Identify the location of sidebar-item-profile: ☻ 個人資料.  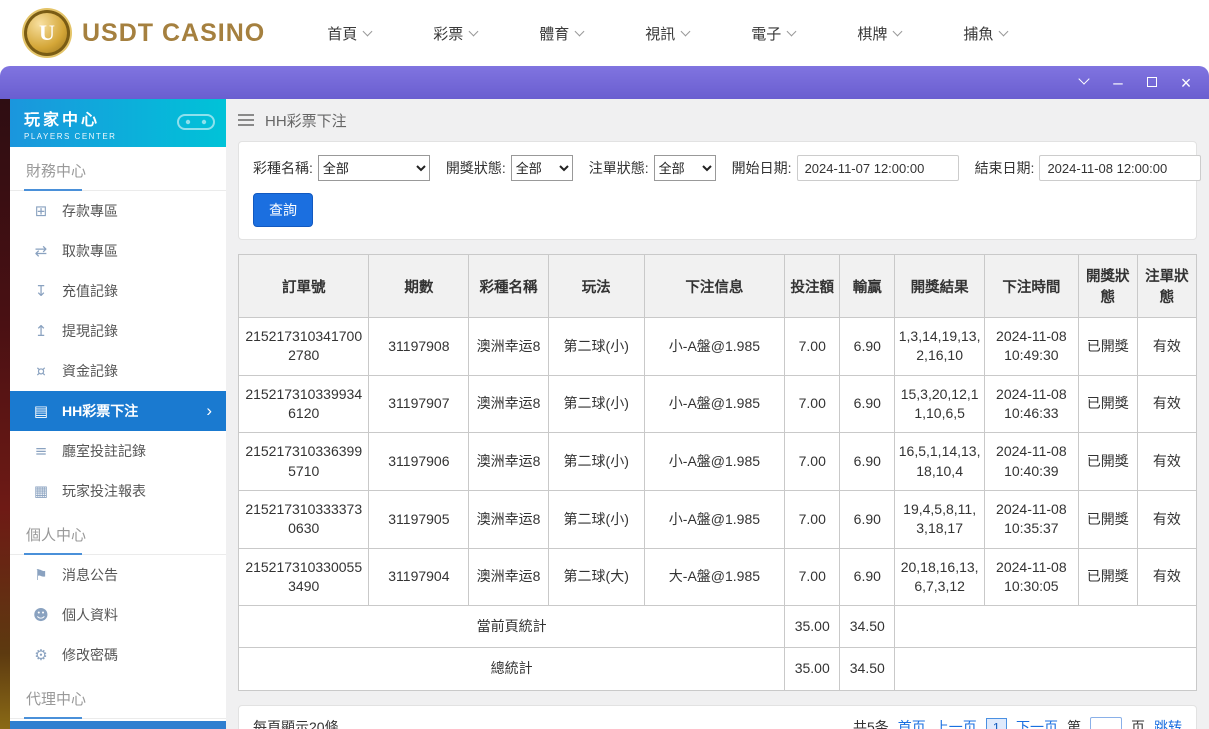
(118, 615).